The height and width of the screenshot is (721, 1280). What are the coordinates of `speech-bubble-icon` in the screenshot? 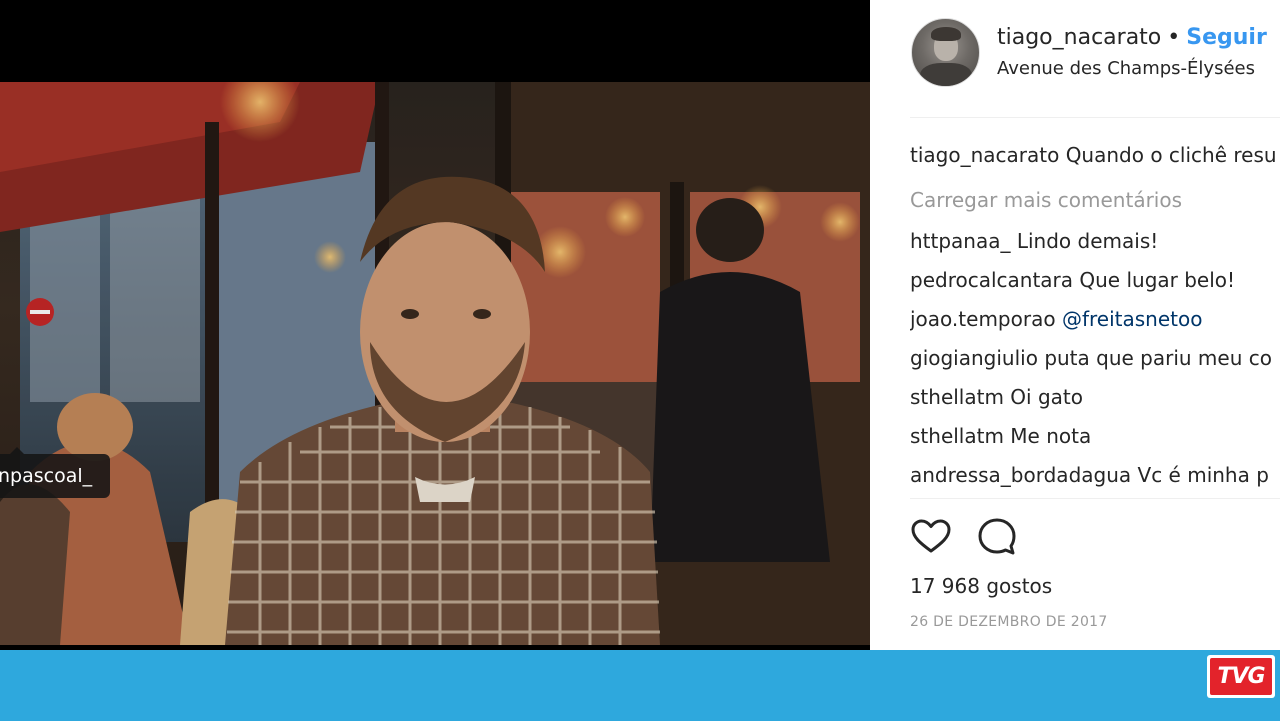 It's located at (997, 536).